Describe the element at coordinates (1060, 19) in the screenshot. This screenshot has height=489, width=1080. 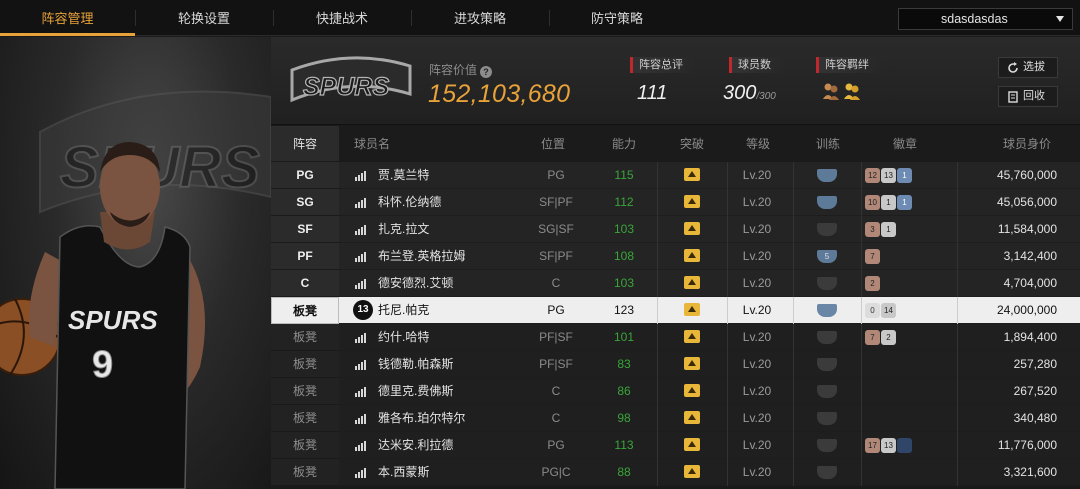
I see `chevron-down-icon` at that location.